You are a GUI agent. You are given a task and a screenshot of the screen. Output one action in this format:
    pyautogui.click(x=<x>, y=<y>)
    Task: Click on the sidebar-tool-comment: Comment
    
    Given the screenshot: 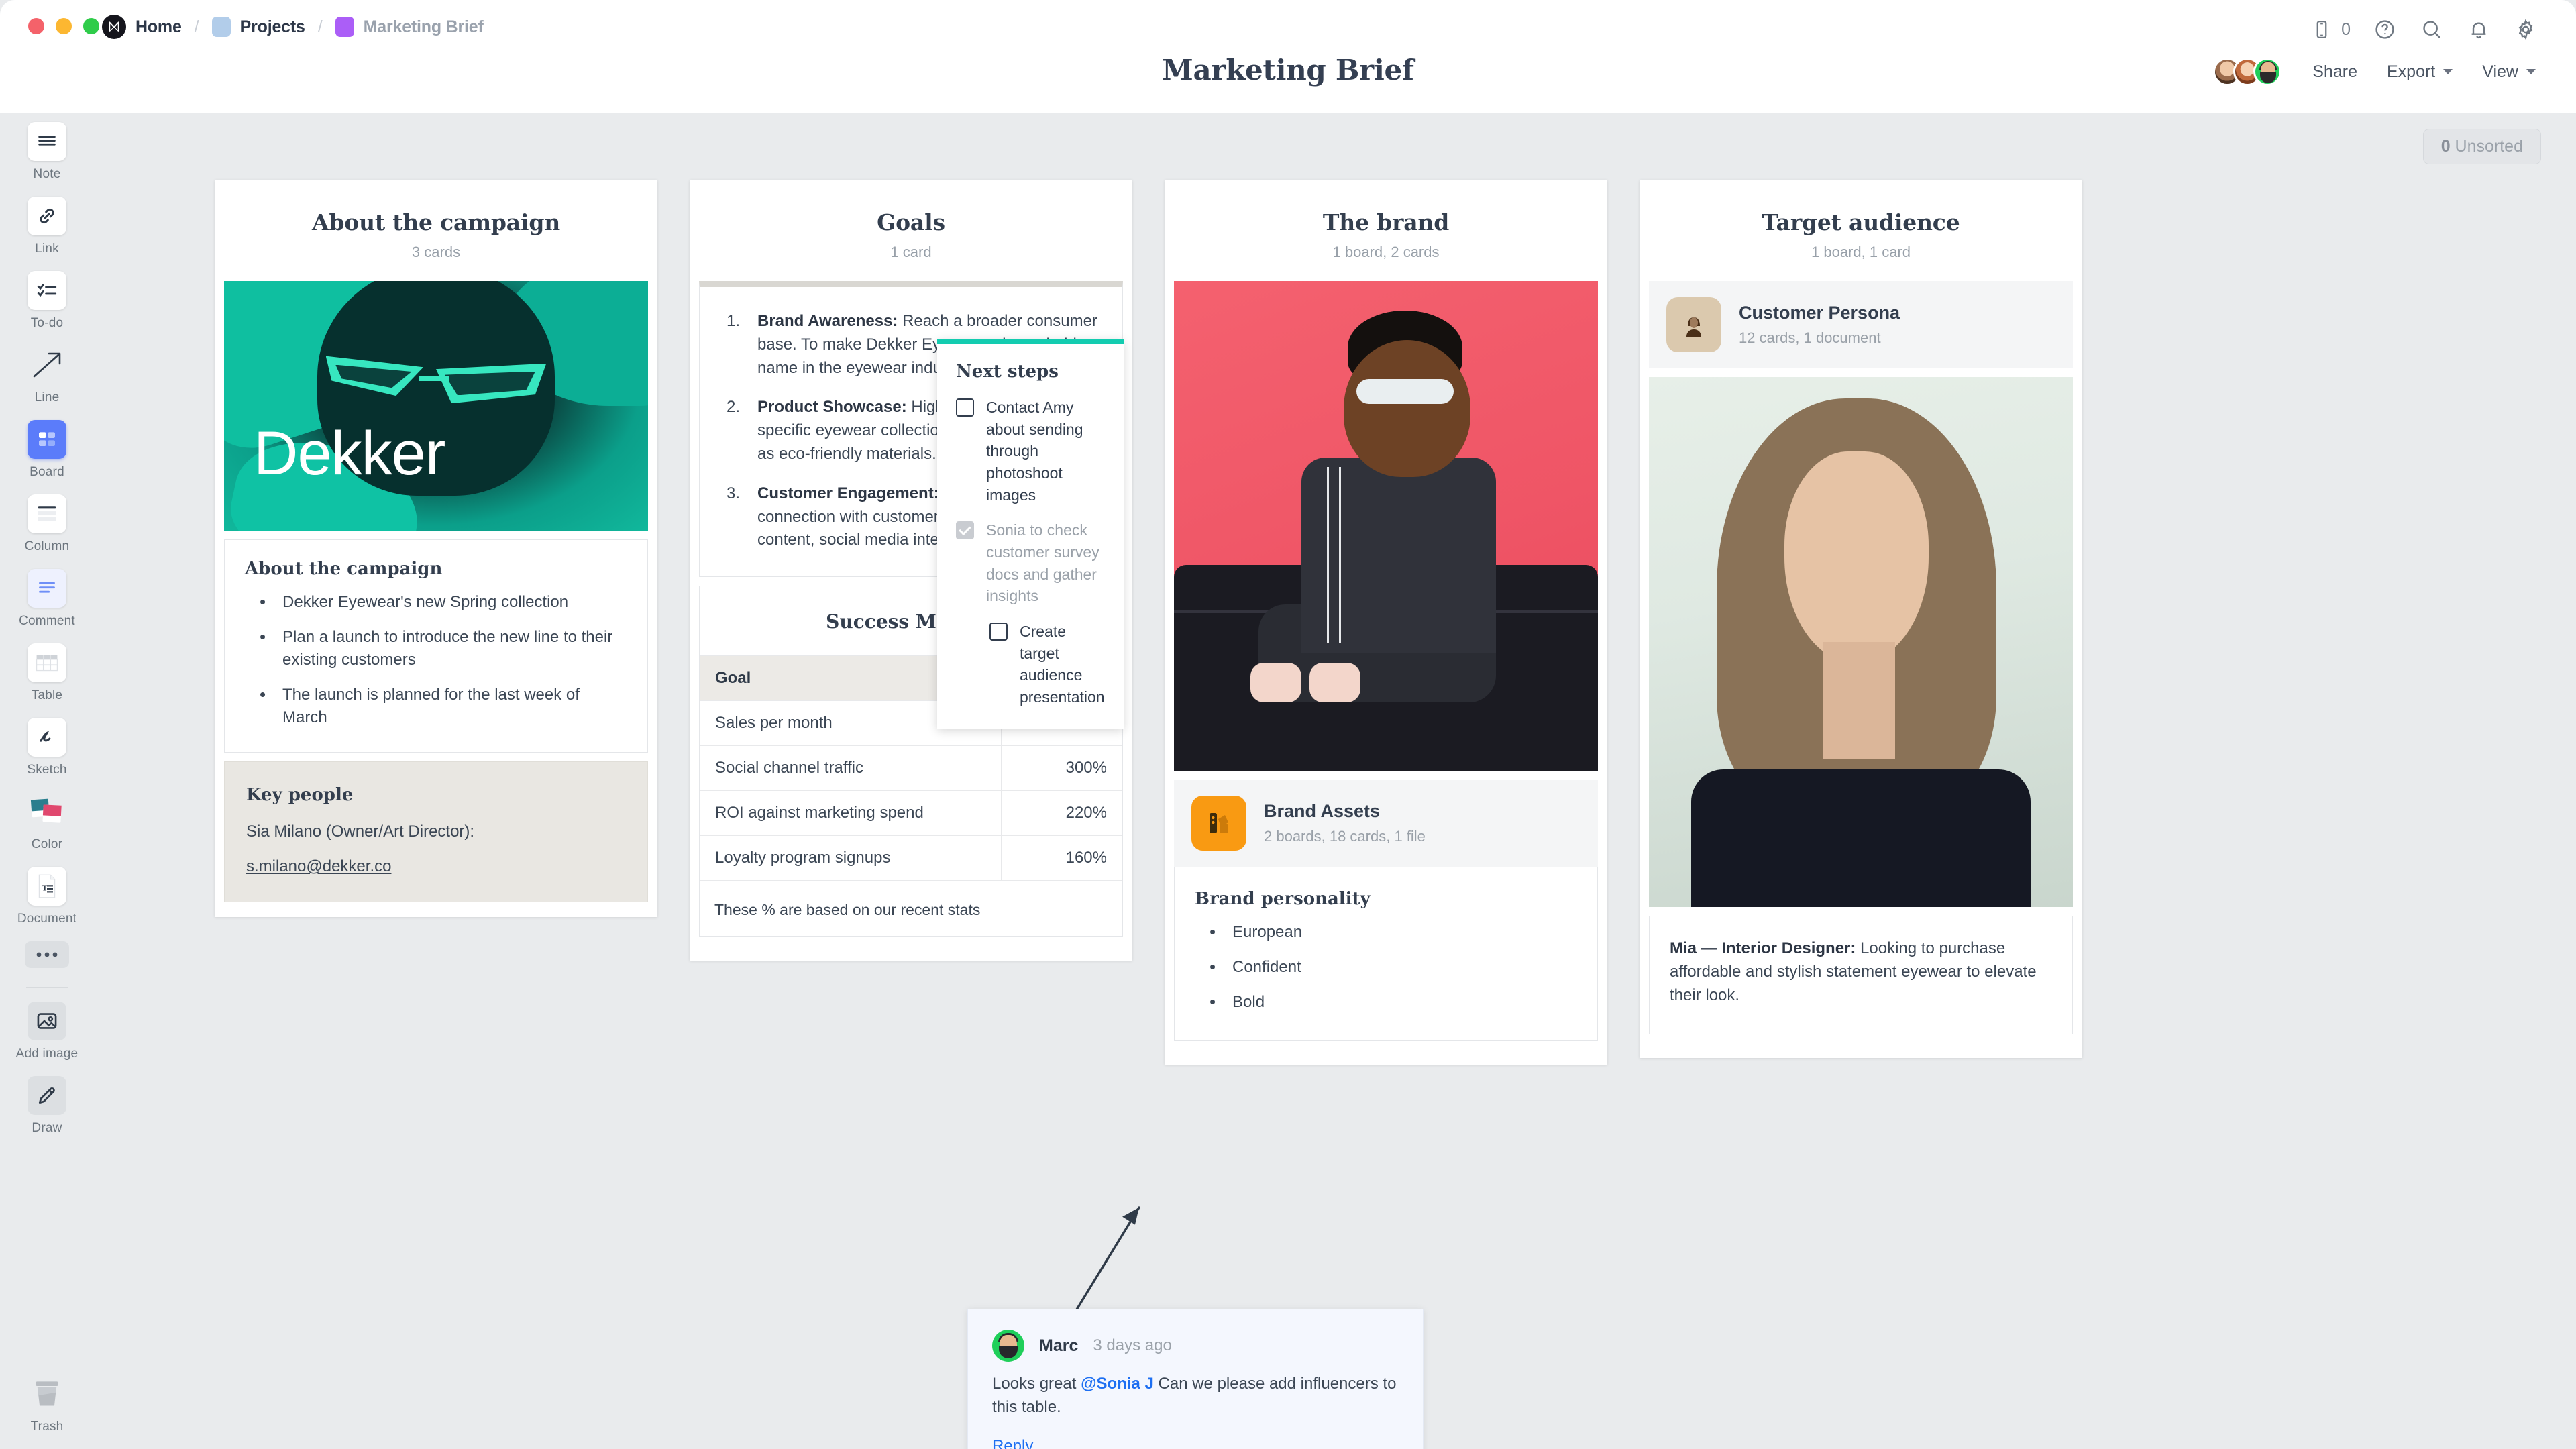 What is the action you would take?
    pyautogui.click(x=47, y=599)
    